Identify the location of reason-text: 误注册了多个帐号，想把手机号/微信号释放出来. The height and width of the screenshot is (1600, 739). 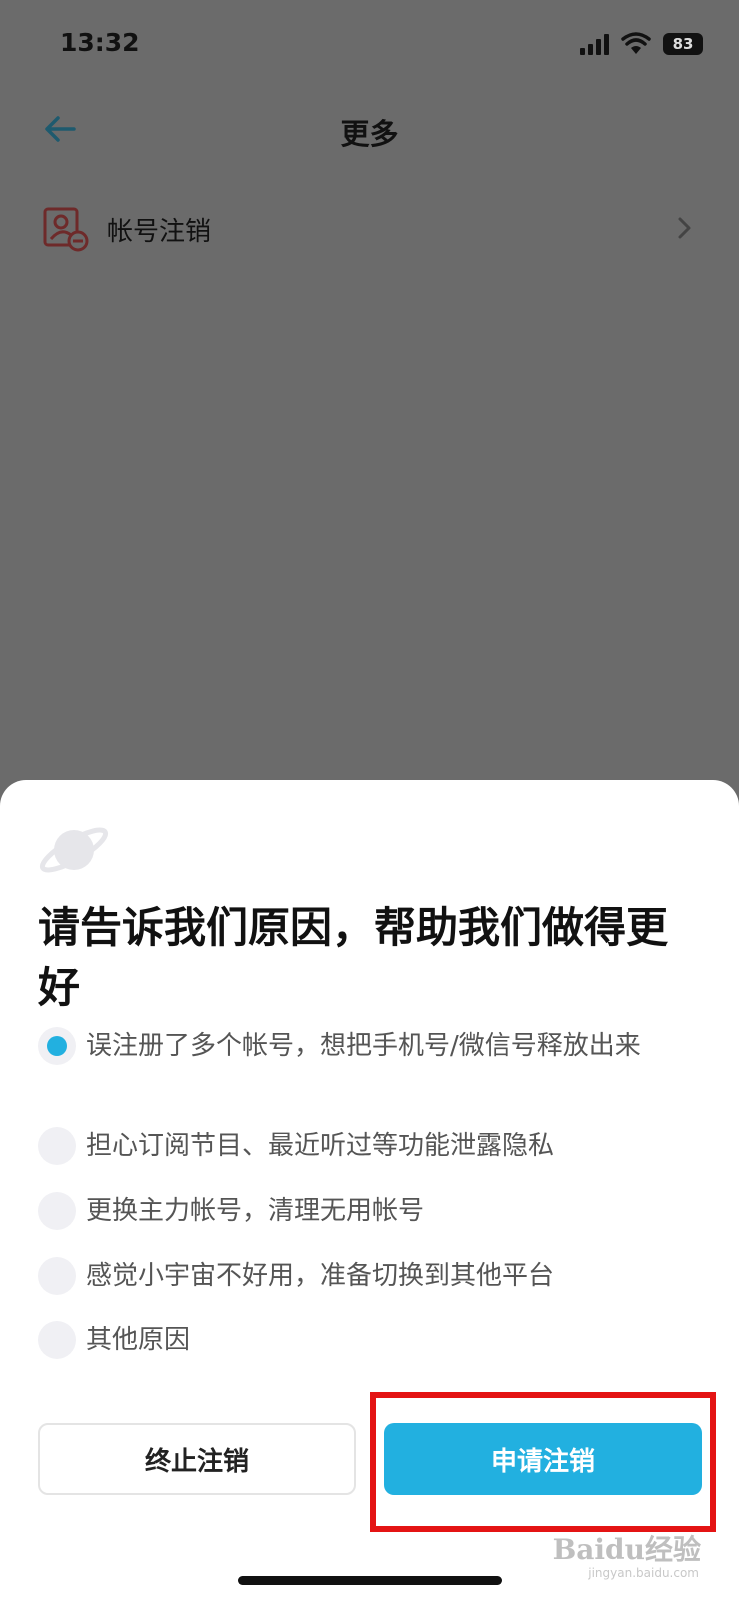
(363, 1046).